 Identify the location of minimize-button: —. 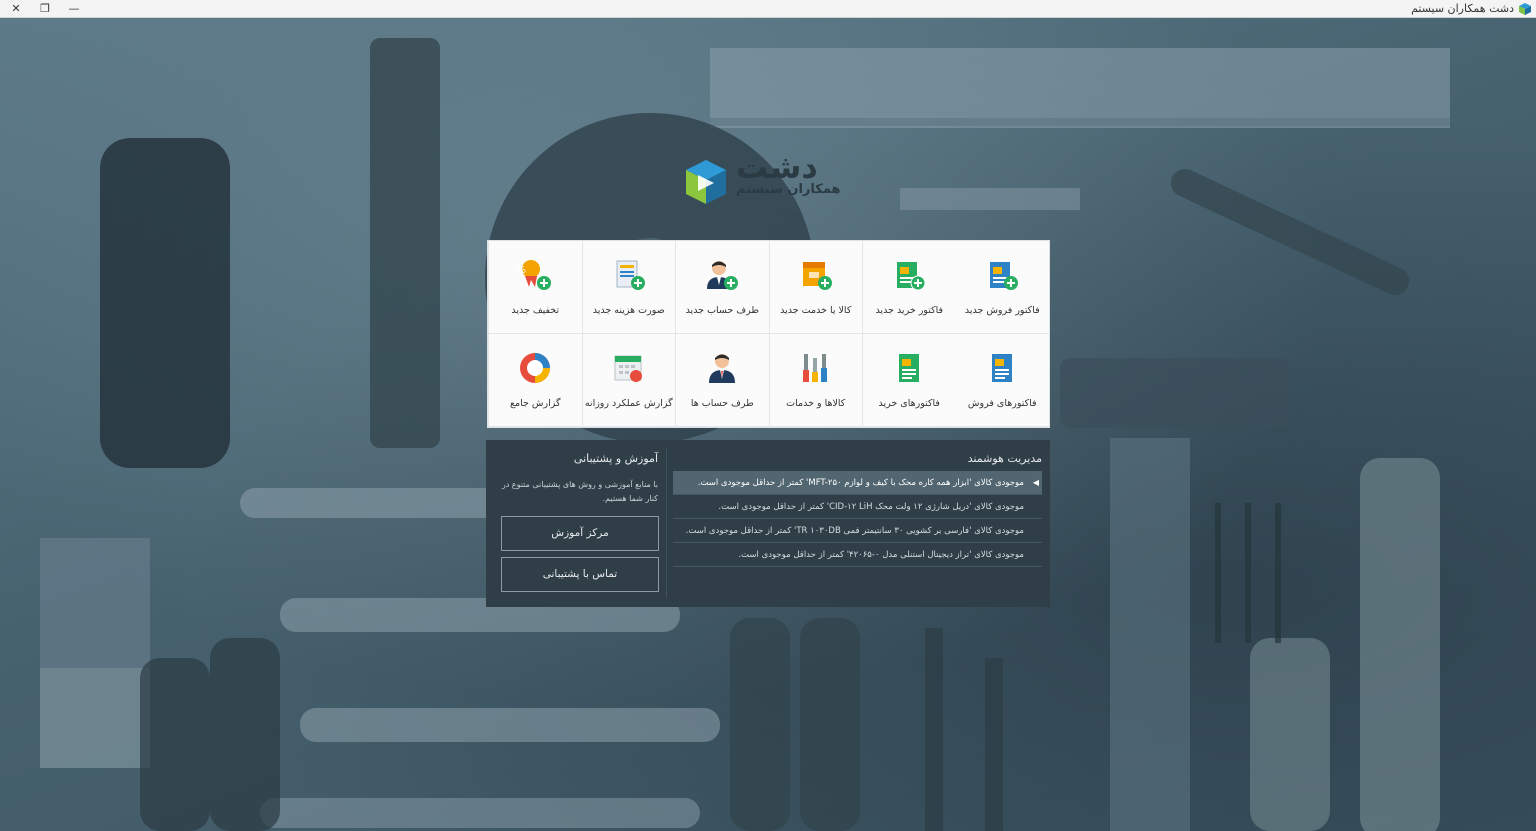
(74, 9).